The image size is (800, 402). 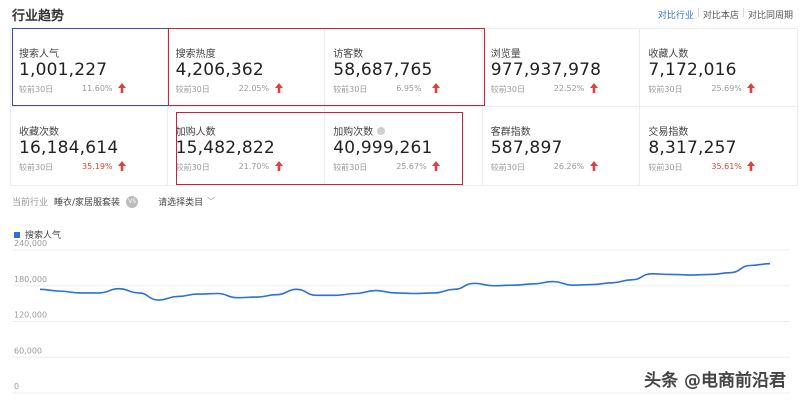 I want to click on metric-card: 客群指数 587,897 较前30日 26.26%, so click(x=562, y=146).